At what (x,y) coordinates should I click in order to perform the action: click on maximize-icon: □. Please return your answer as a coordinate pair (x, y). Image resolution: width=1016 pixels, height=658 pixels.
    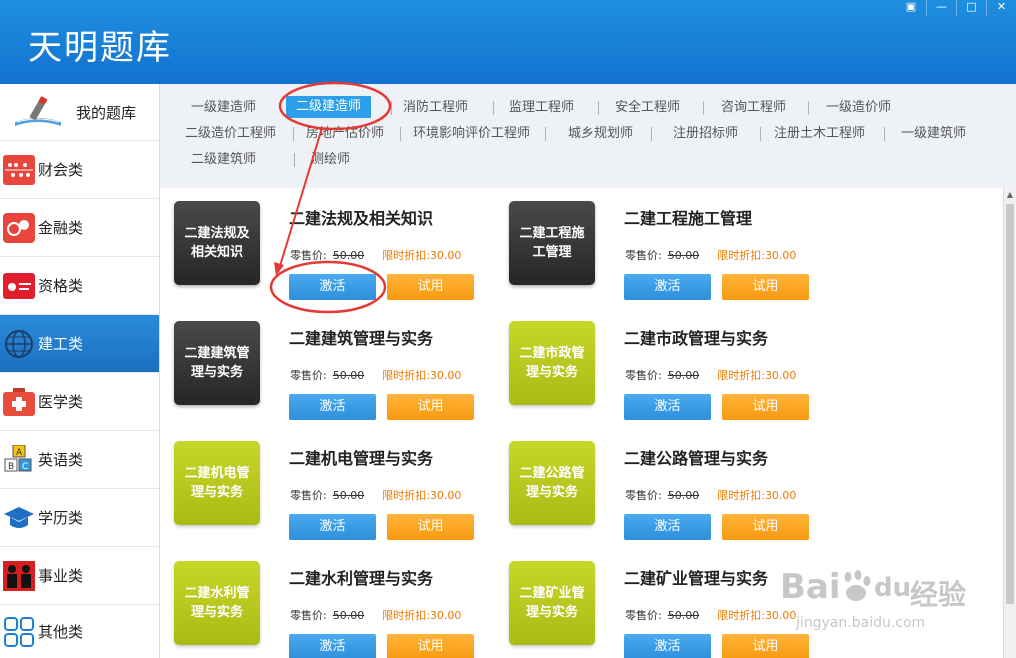
    Looking at the image, I should click on (971, 8).